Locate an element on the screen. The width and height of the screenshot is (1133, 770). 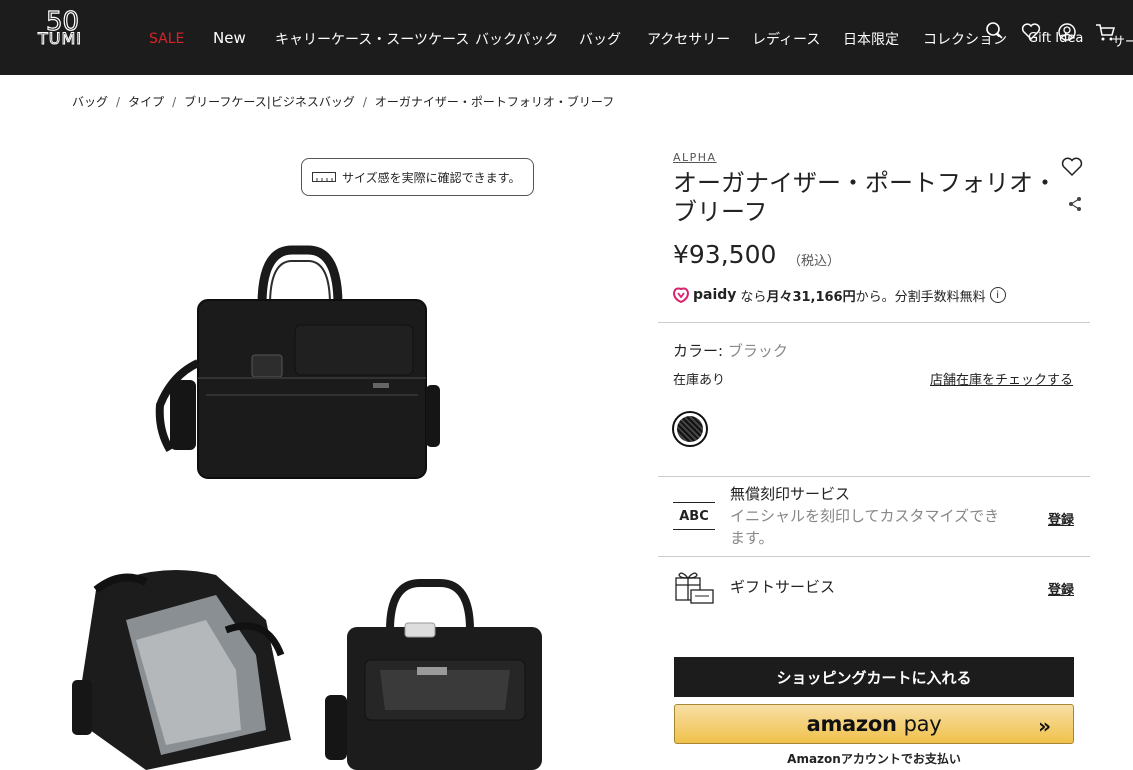
product-price: ¥93,500 is located at coordinates (725, 254).